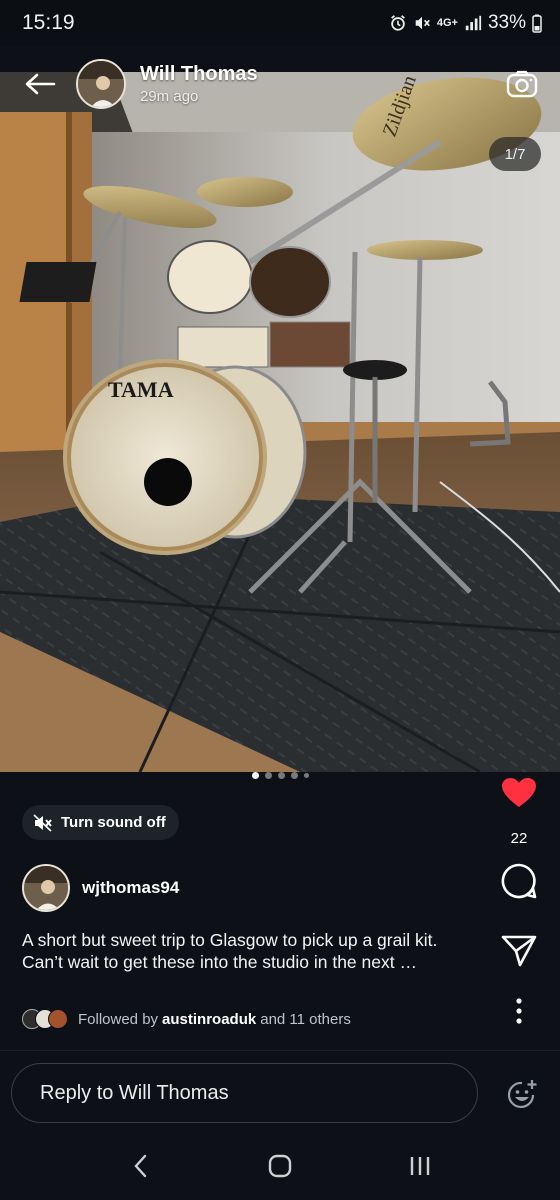  Describe the element at coordinates (447, 23) in the screenshot. I see `network-type: 4G+` at that location.